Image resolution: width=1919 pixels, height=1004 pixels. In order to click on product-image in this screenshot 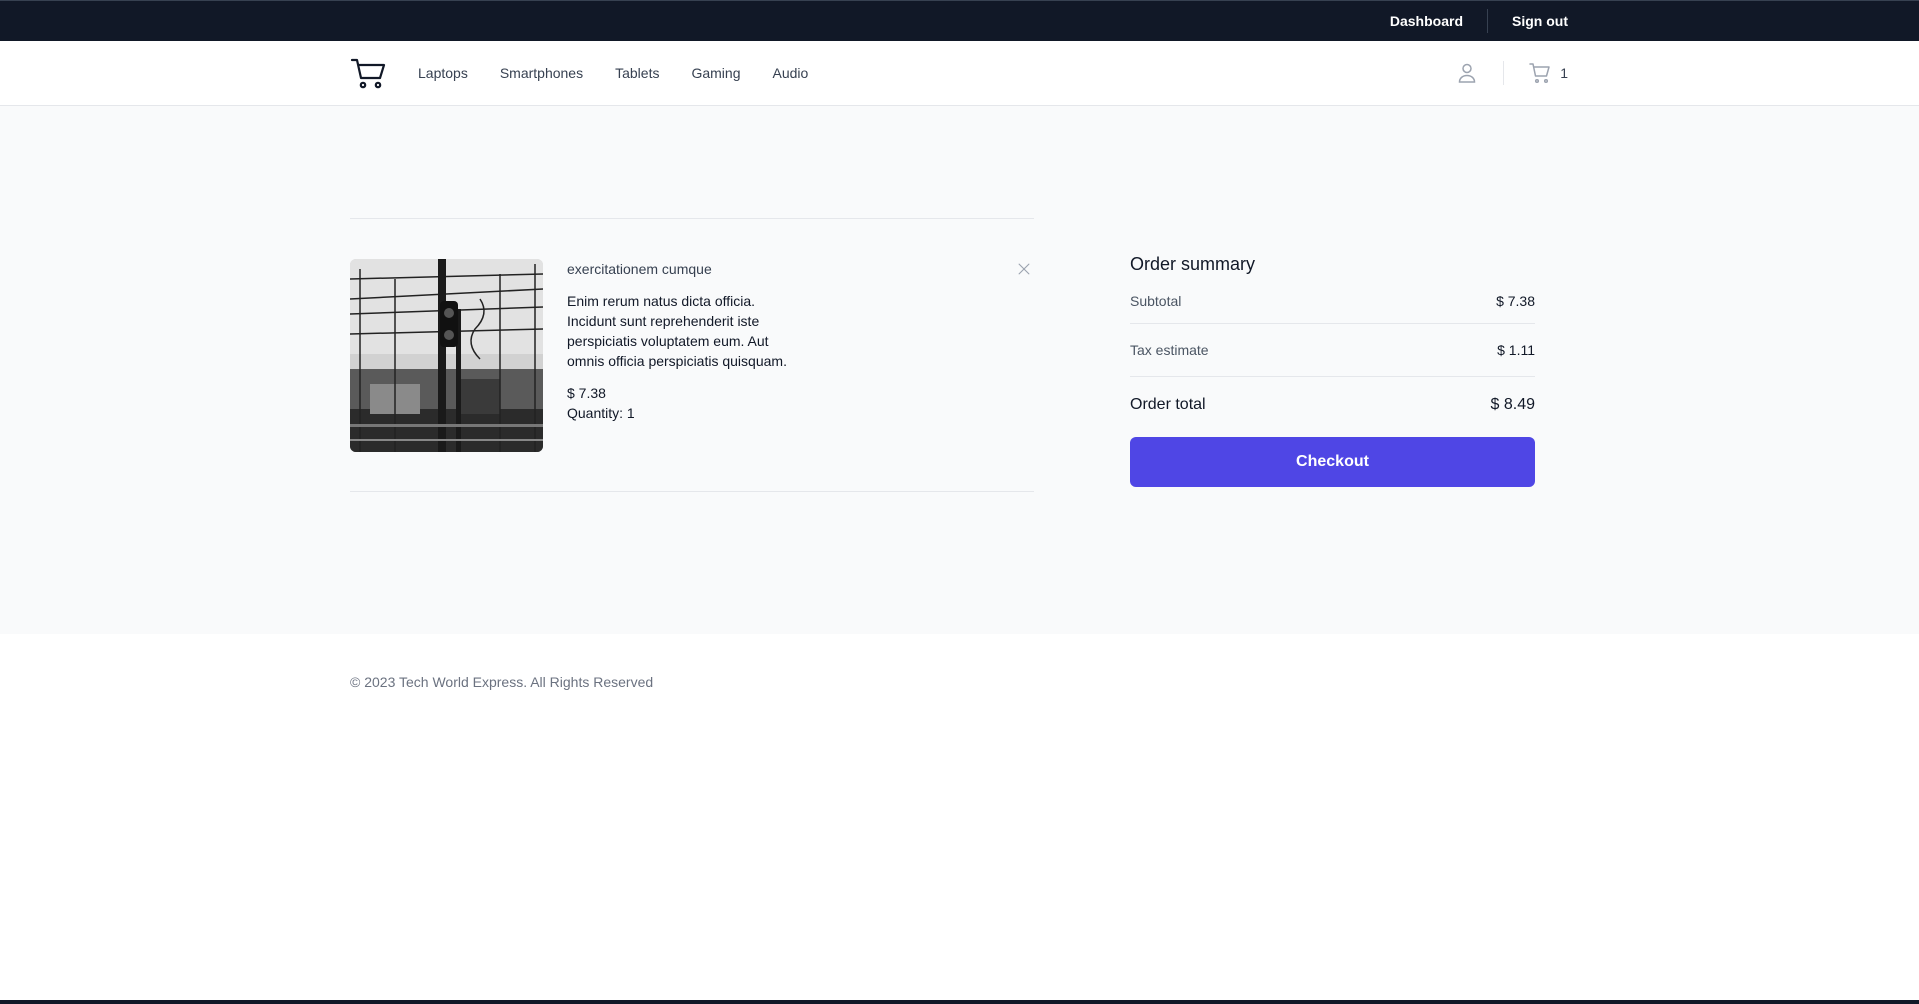, I will do `click(446, 355)`.